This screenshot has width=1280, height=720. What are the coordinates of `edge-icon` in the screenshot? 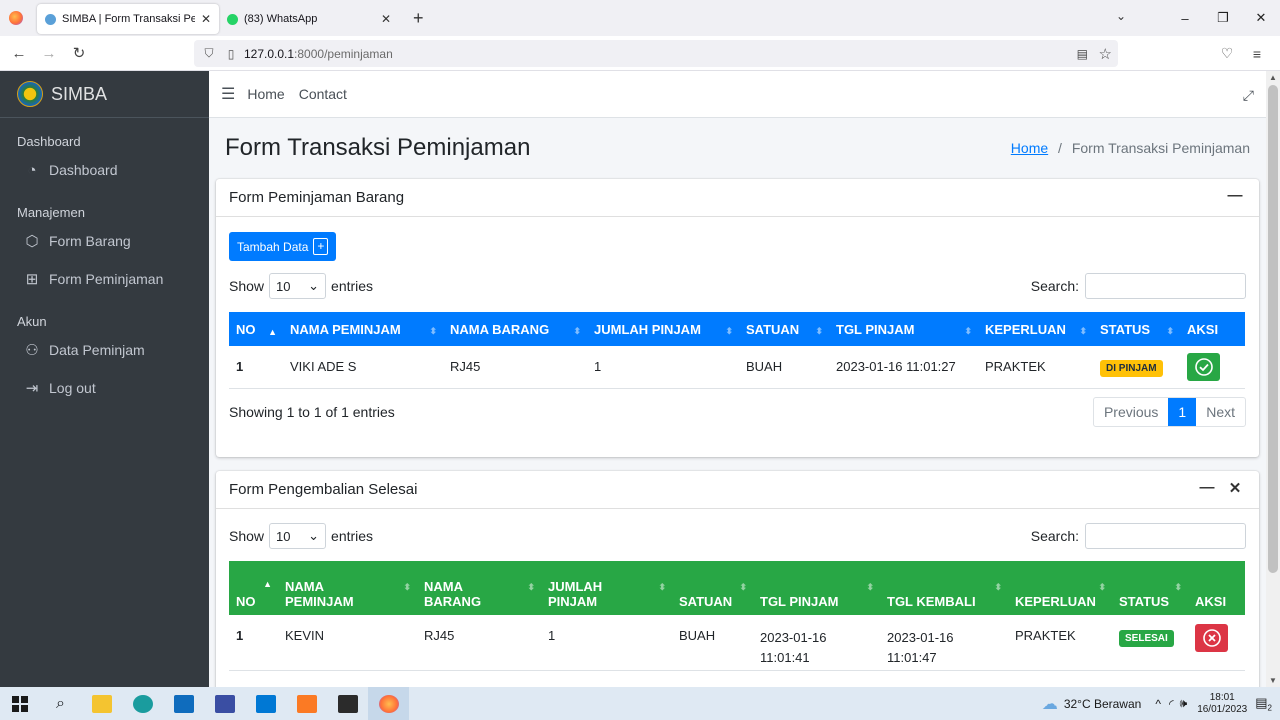 It's located at (142, 703).